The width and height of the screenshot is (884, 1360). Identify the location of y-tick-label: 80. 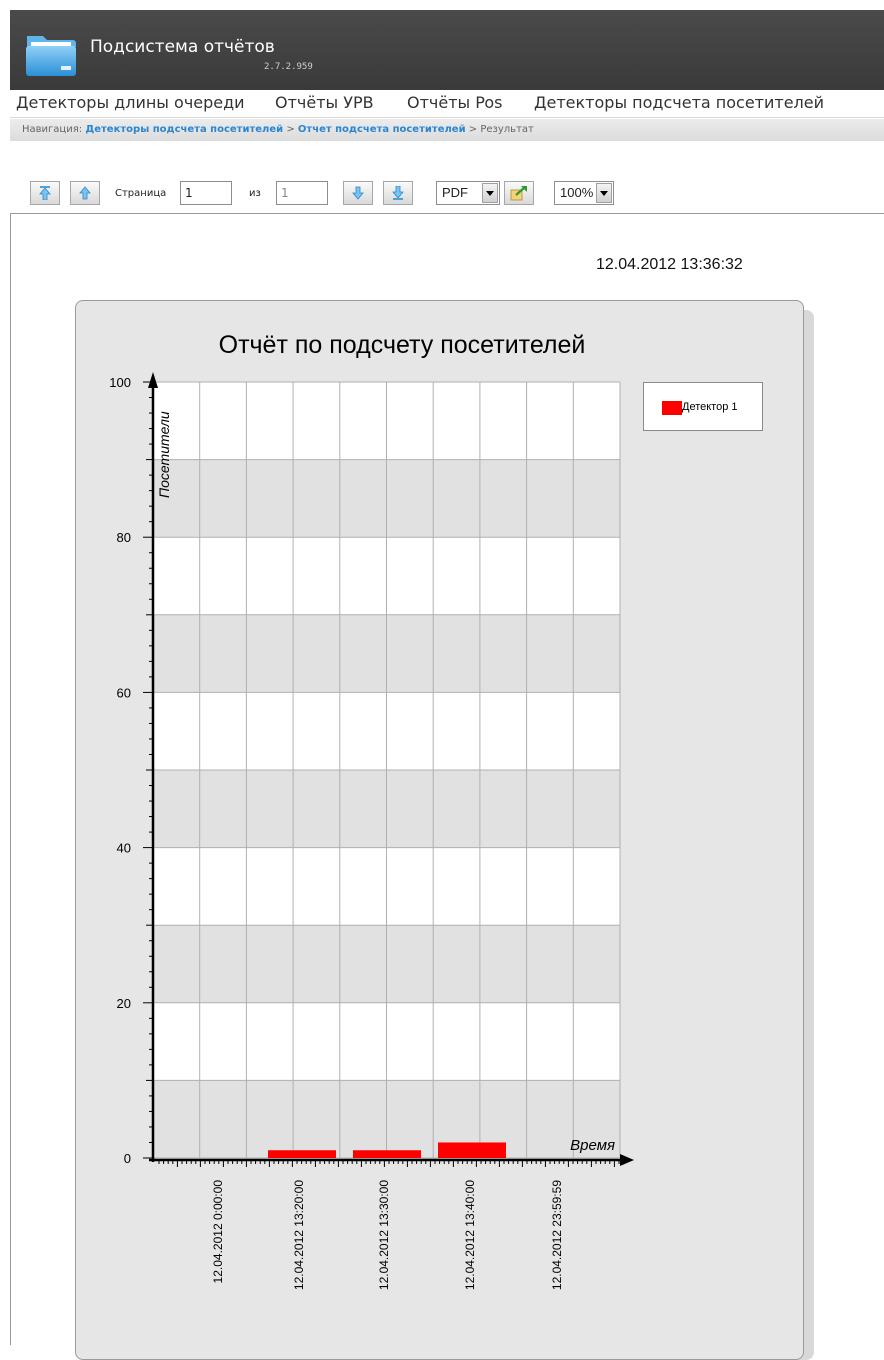
(124, 537).